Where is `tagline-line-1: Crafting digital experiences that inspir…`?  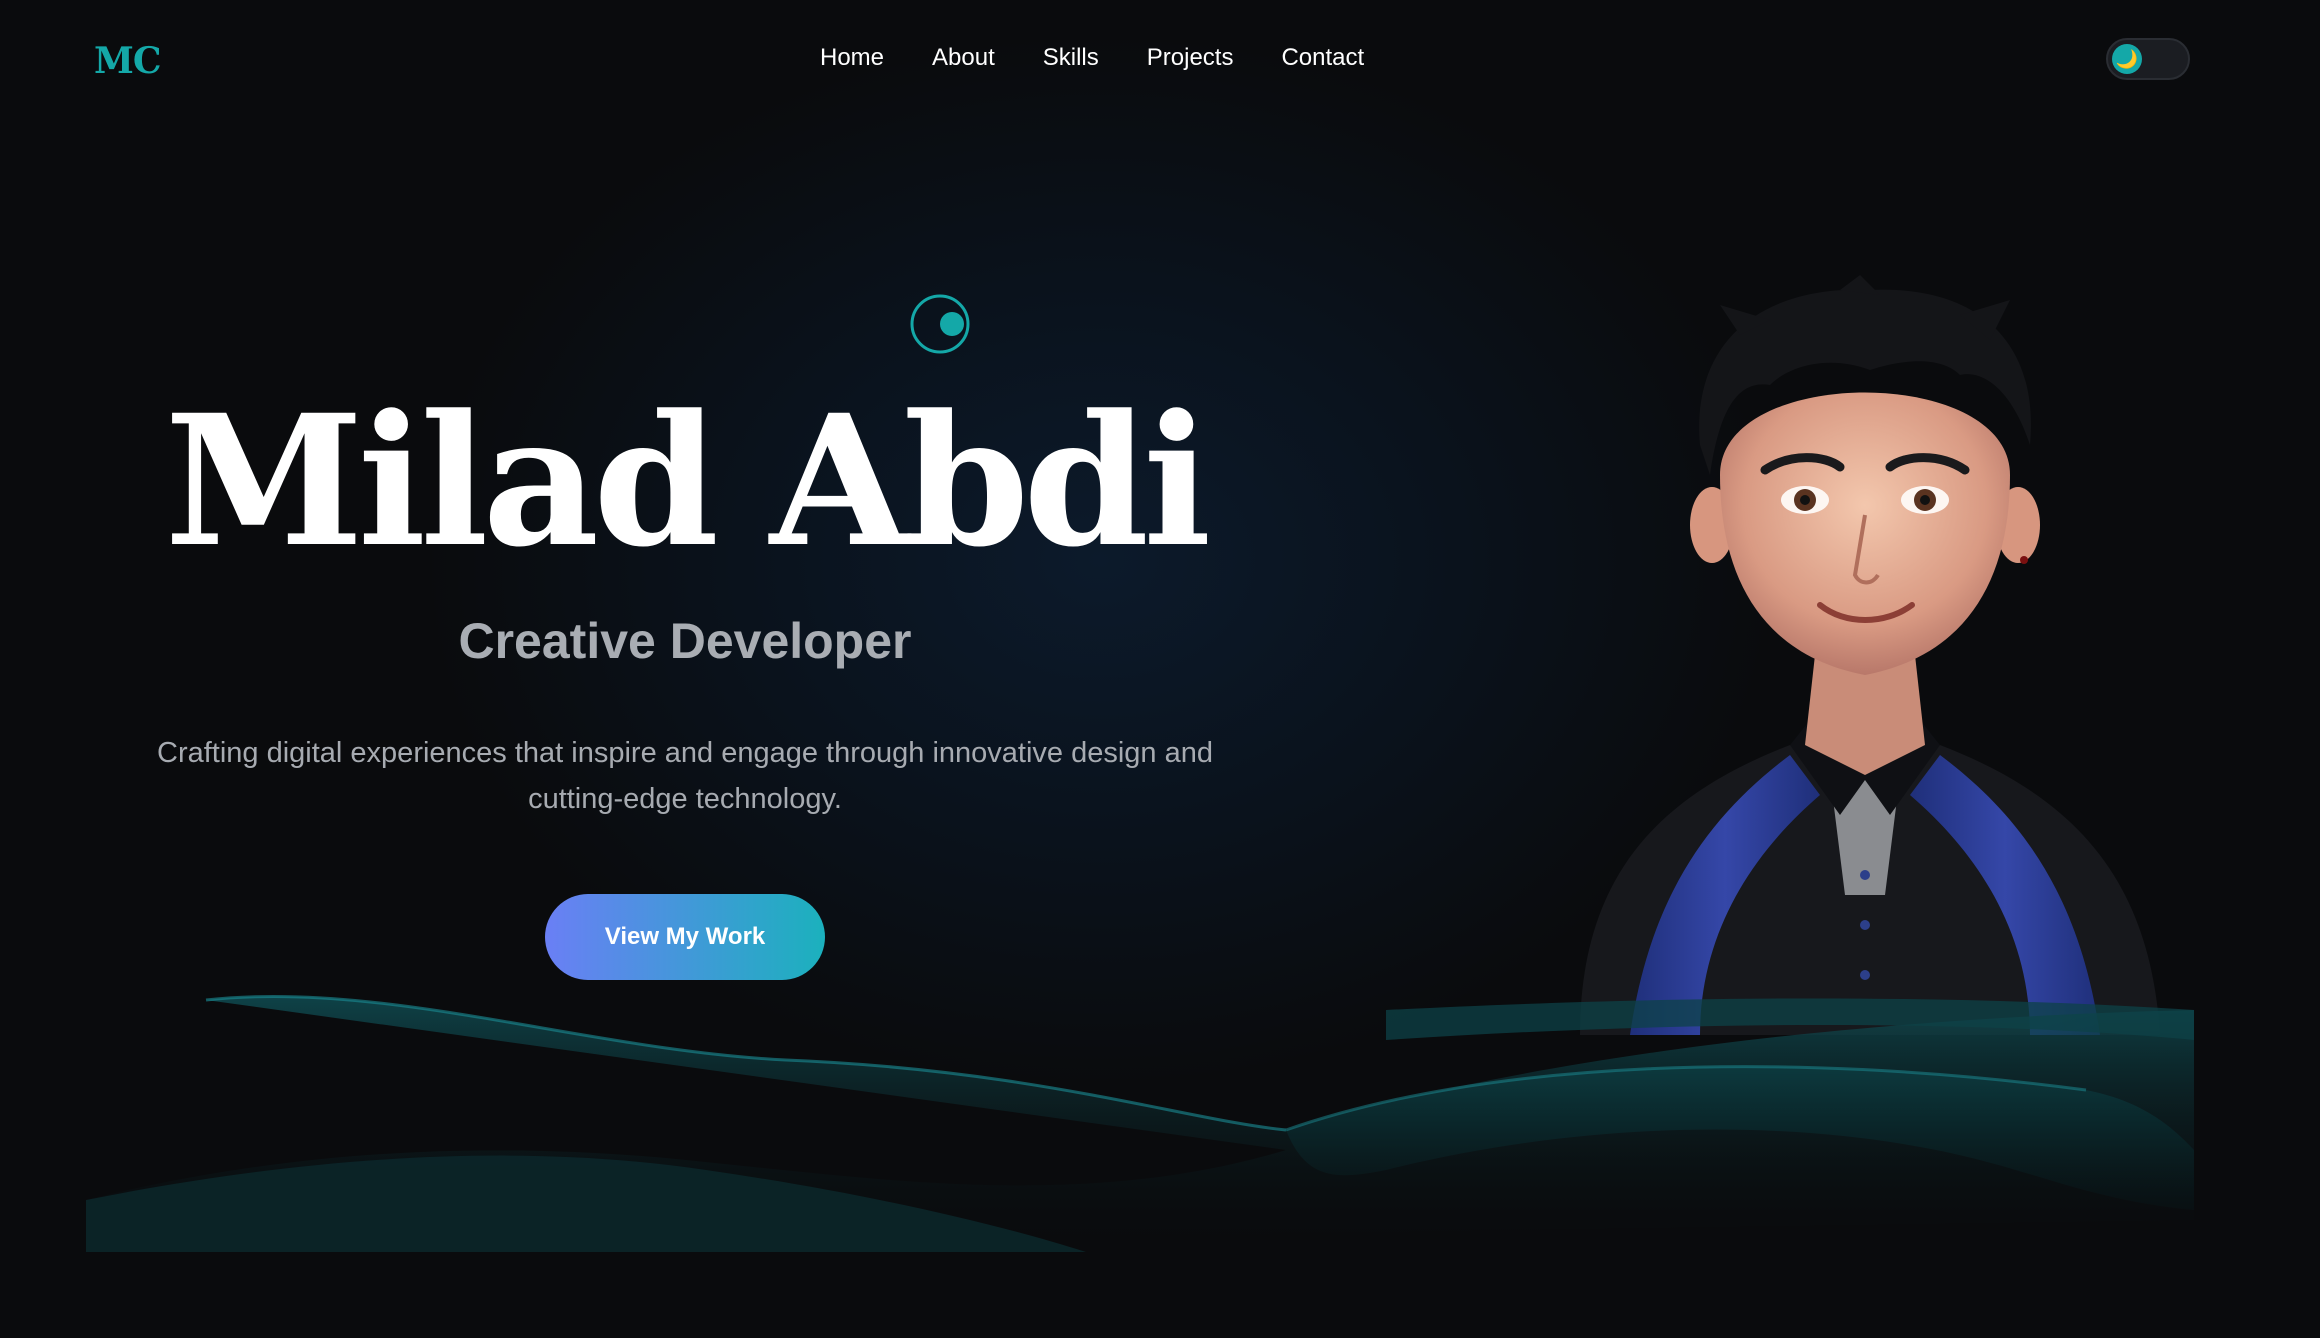 tagline-line-1: Crafting digital experiences that inspir… is located at coordinates (685, 753).